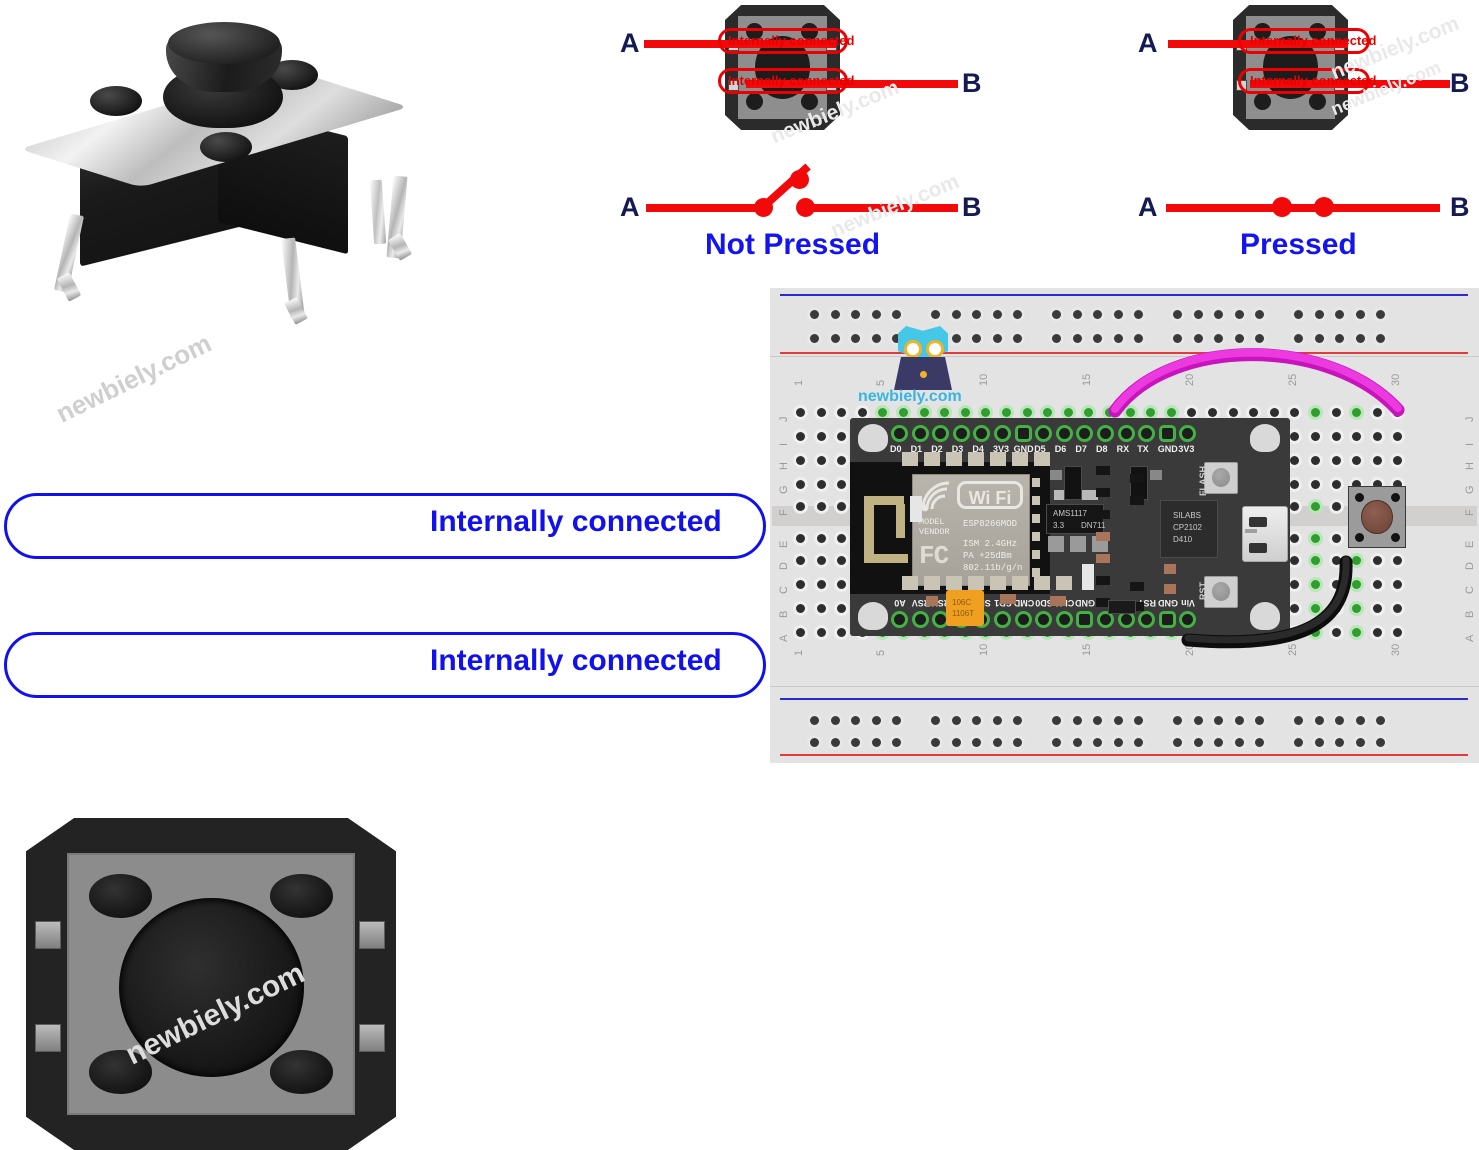  What do you see at coordinates (224, 43) in the screenshot?
I see `plunger-cap` at bounding box center [224, 43].